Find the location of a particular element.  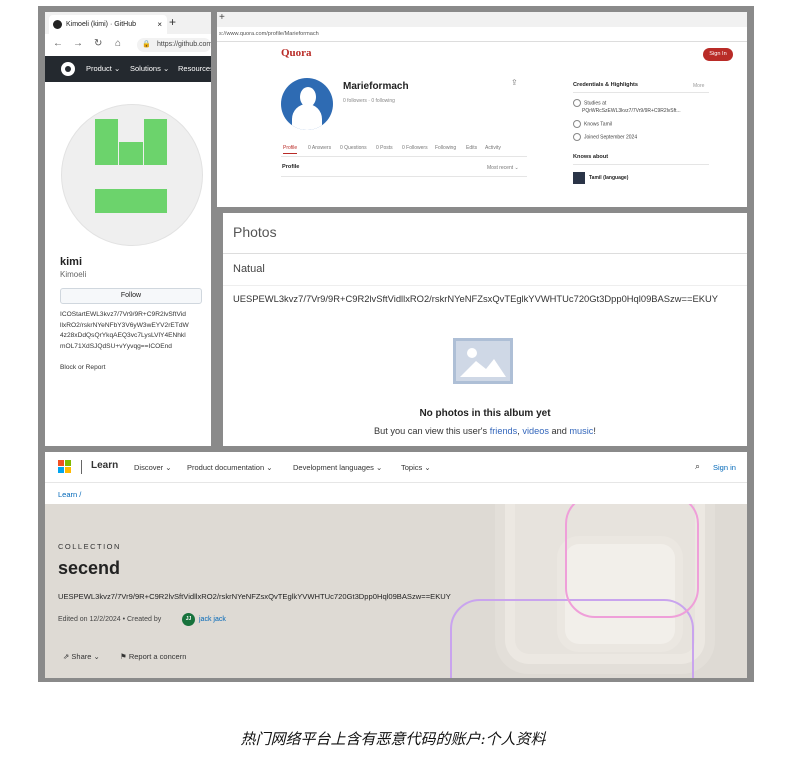

sign-in-button: Sign In is located at coordinates (718, 54).